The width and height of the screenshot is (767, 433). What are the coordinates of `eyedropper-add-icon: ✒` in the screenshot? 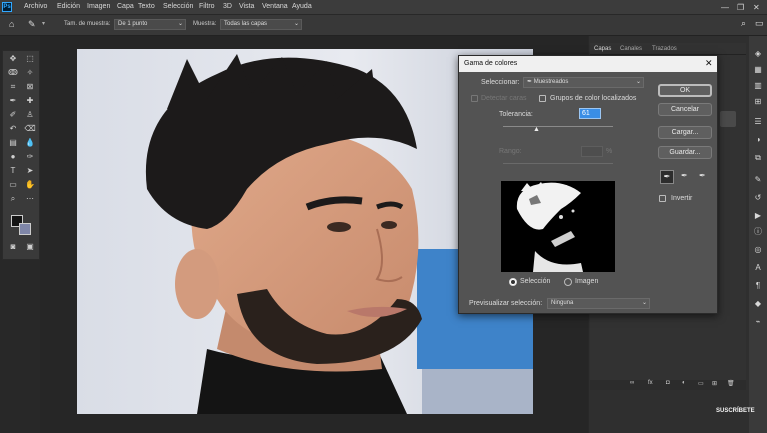 It's located at (684, 175).